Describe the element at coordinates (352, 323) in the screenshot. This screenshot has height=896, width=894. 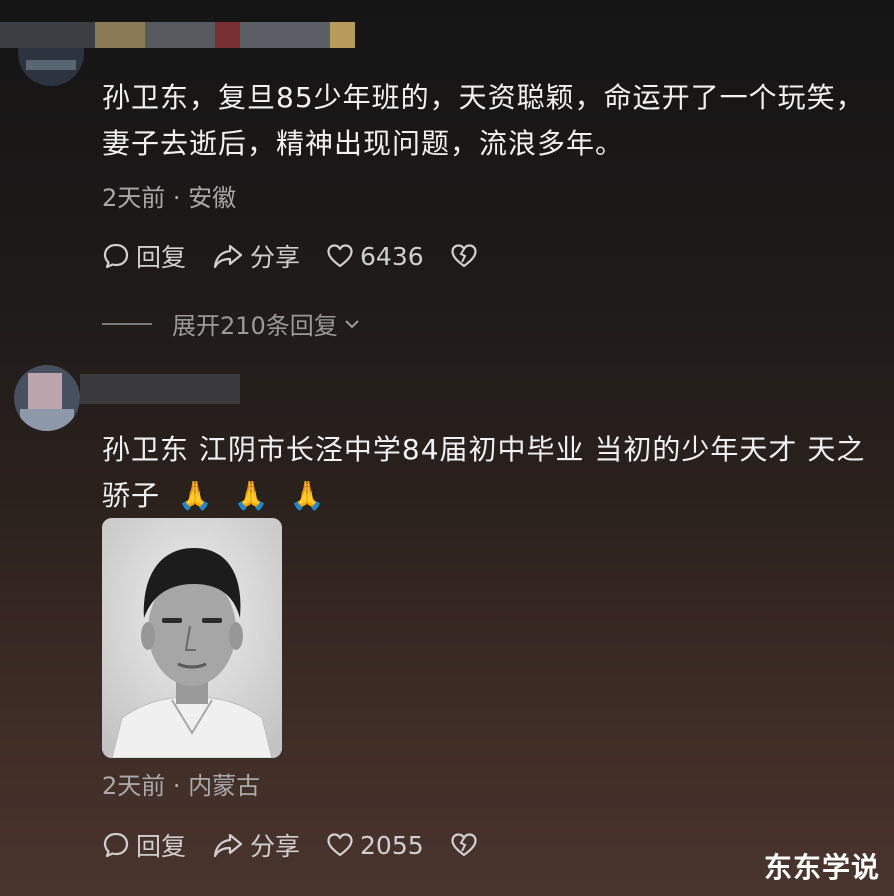
I see `chevron-down-icon` at that location.